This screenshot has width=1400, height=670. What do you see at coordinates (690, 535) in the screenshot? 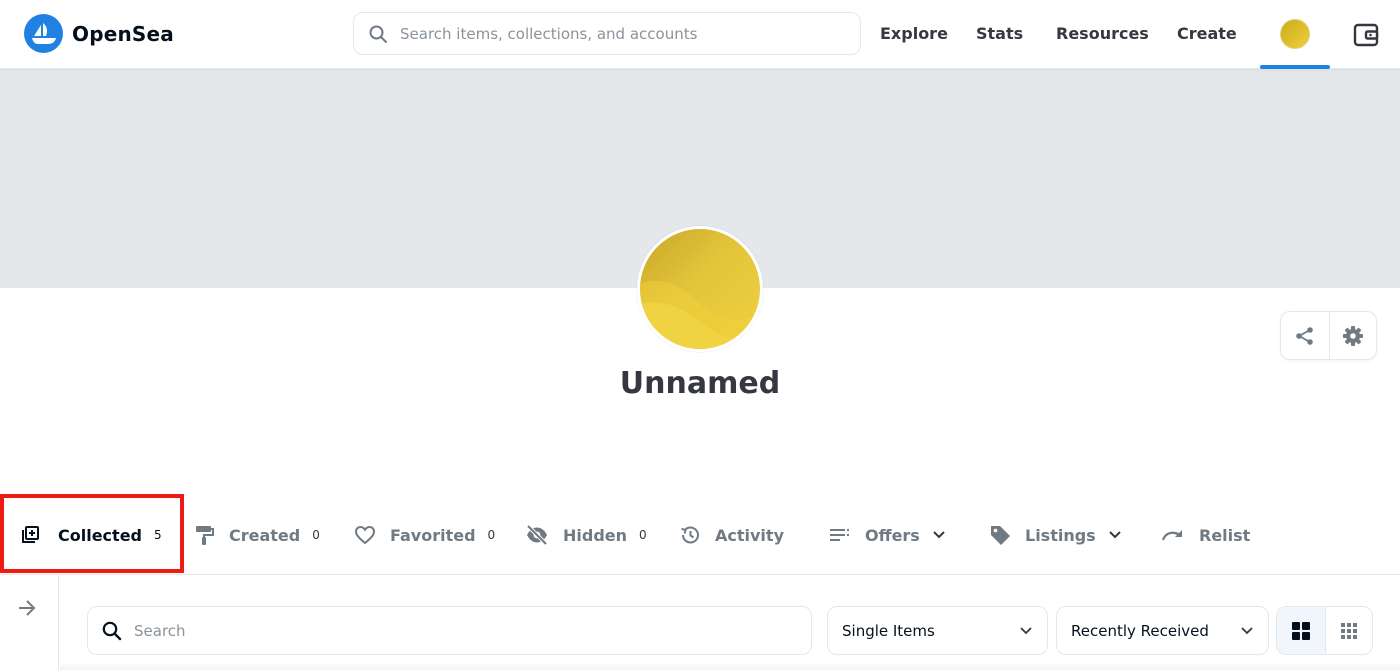
I see `history-icon` at bounding box center [690, 535].